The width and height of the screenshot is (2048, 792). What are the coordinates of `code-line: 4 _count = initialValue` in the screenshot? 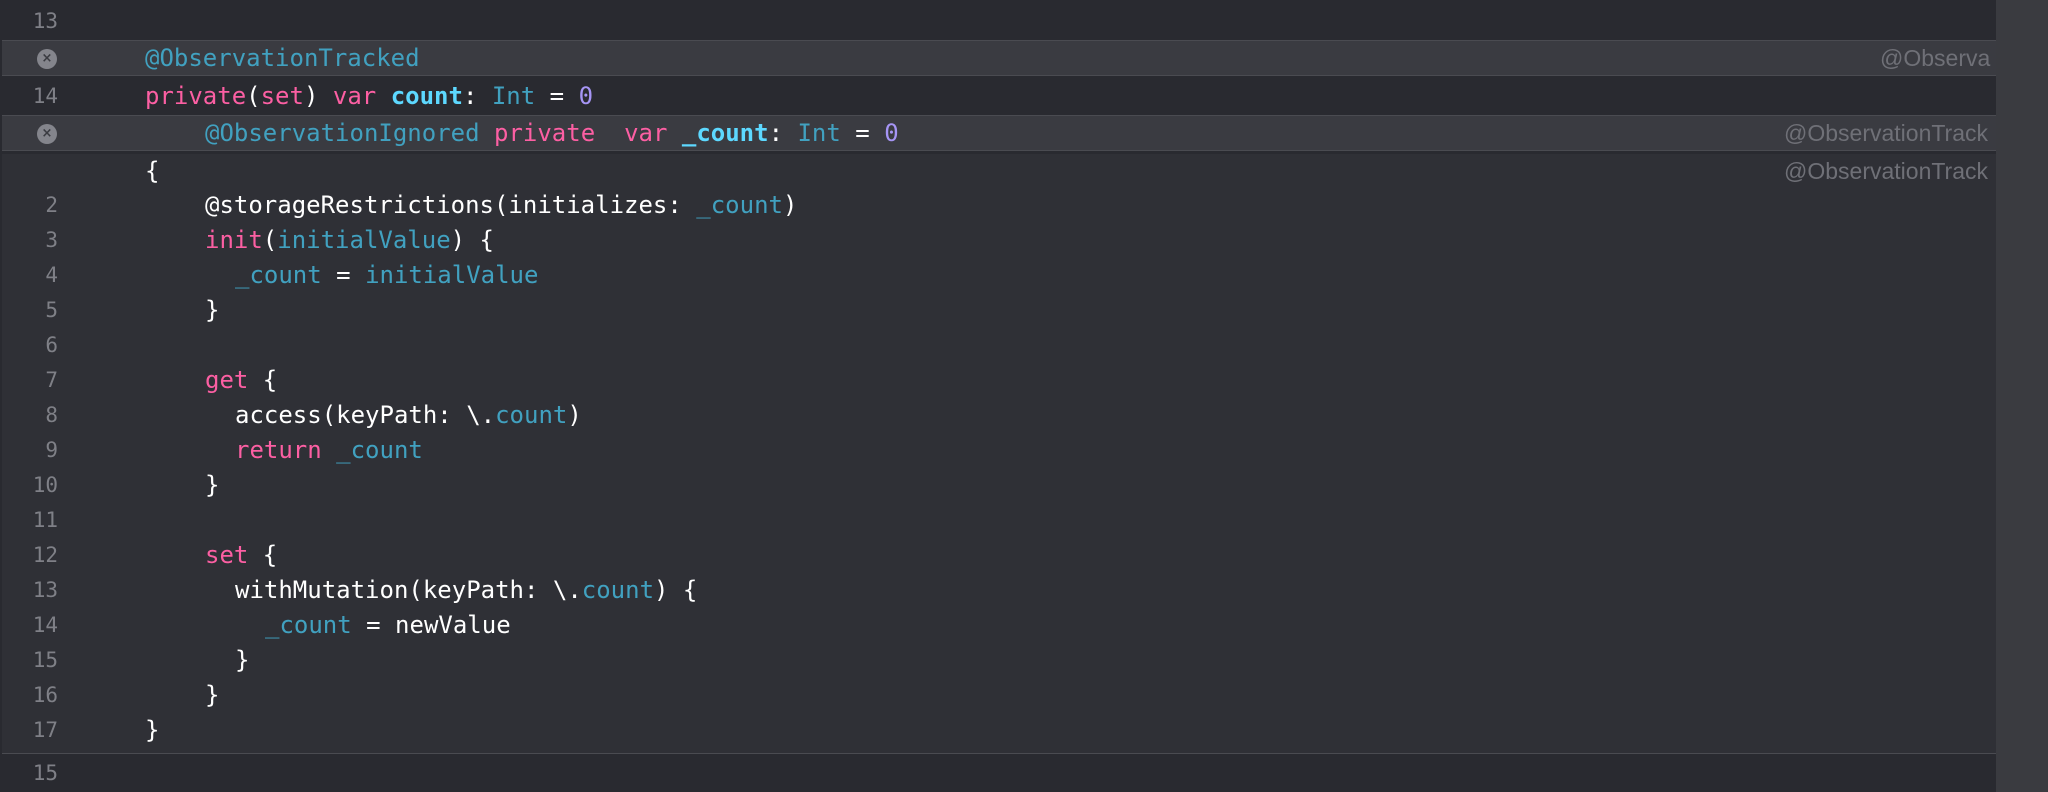 It's located at (998, 275).